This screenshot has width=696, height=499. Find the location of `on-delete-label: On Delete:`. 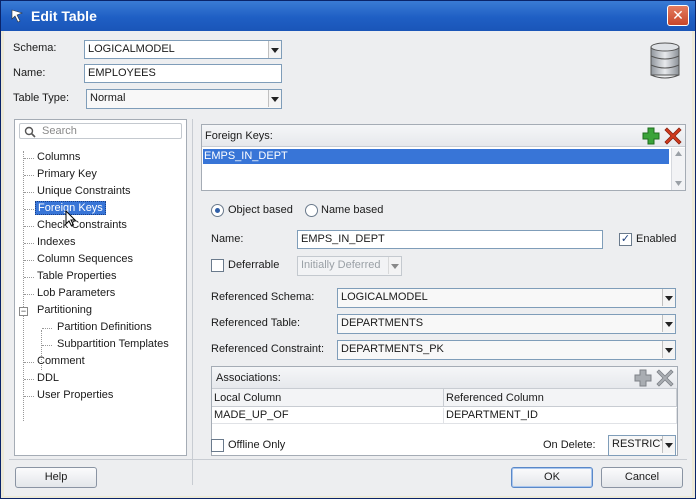

on-delete-label: On Delete: is located at coordinates (569, 445).